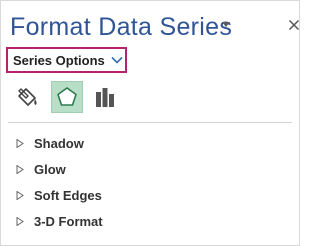 The image size is (320, 246). I want to click on paint-bucket-icon, so click(27, 97).